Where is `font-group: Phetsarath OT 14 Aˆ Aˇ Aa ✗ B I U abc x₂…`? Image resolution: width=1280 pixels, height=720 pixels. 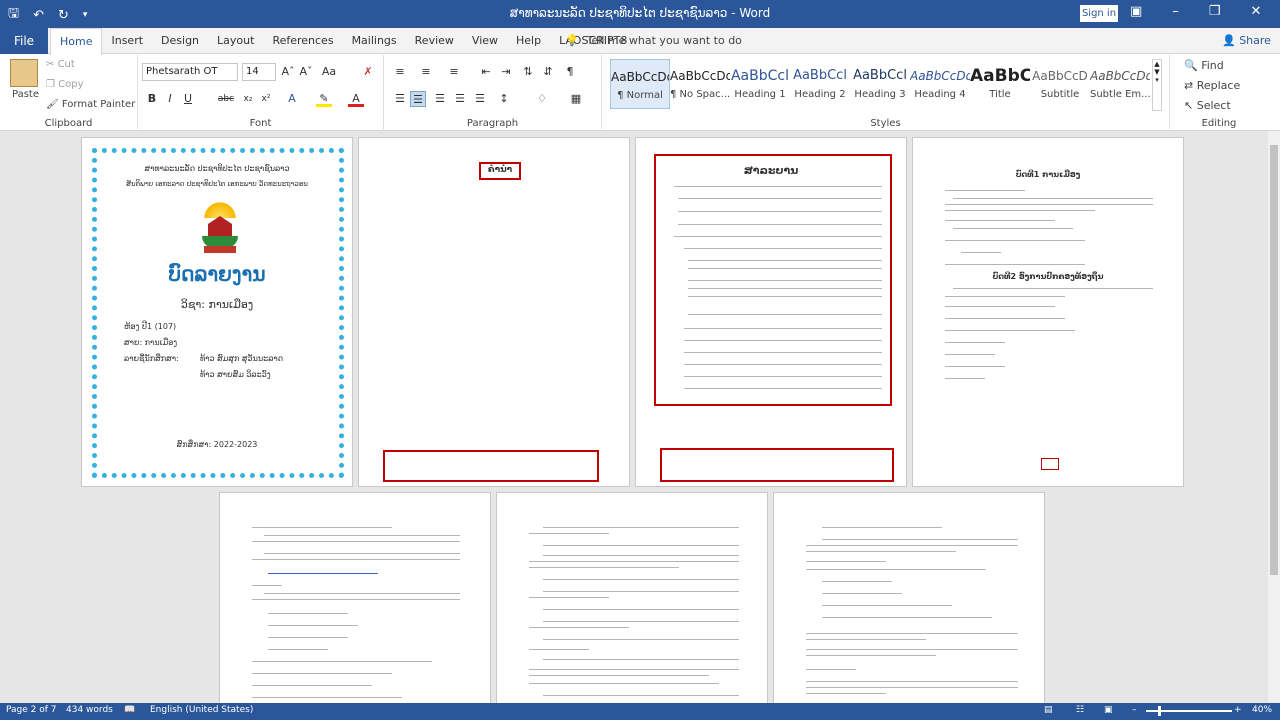
font-group: Phetsarath OT 14 Aˆ Aˇ Aa ✗ B I U abc x₂… is located at coordinates (261, 93).